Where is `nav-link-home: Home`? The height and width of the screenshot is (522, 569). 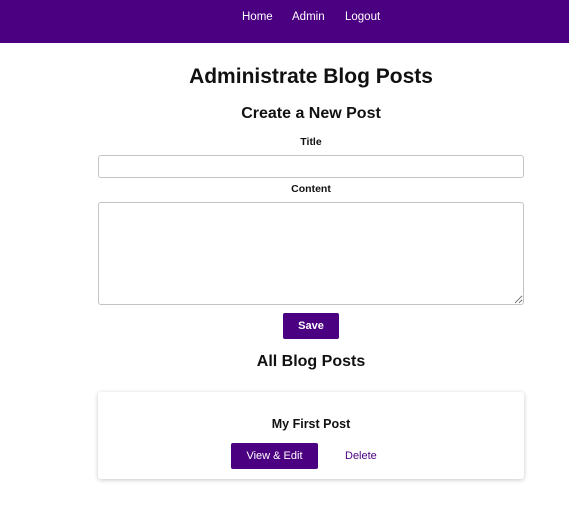
nav-link-home: Home is located at coordinates (257, 17).